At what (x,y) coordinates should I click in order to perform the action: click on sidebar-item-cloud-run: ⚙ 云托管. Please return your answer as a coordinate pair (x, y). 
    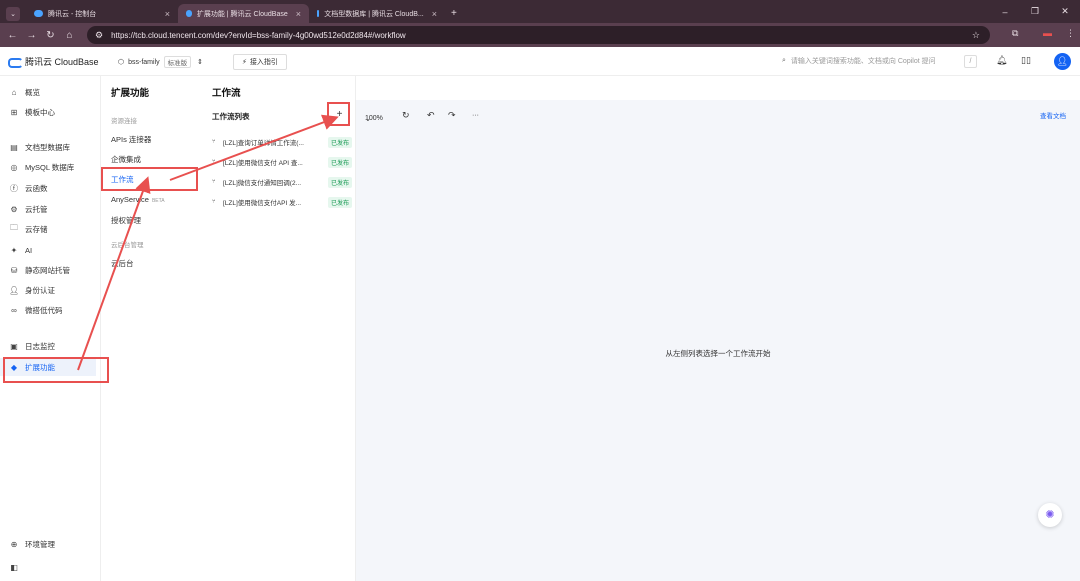
    Looking at the image, I should click on (50, 209).